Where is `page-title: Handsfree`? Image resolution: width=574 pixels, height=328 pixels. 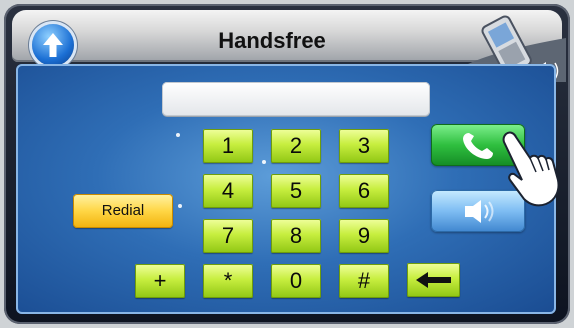
page-title: Handsfree is located at coordinates (272, 40).